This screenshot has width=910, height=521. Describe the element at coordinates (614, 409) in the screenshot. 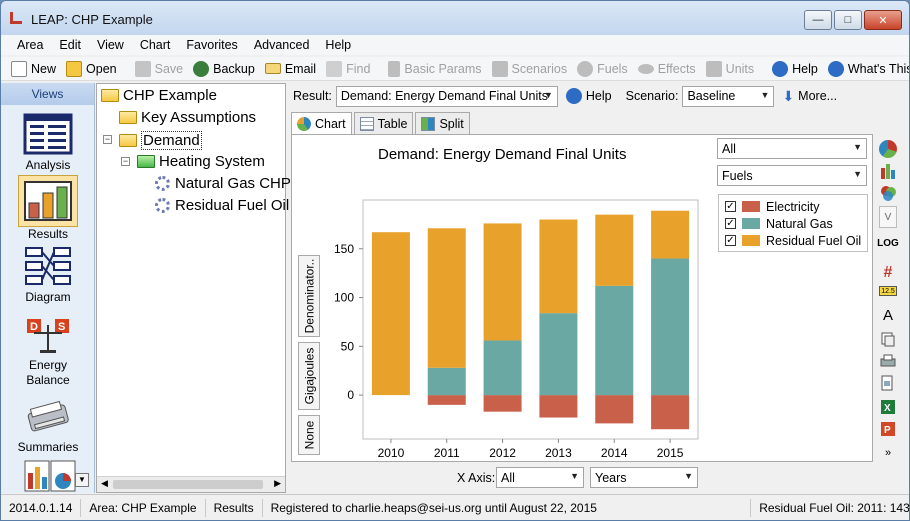

I see `bar-electricity-2014` at that location.